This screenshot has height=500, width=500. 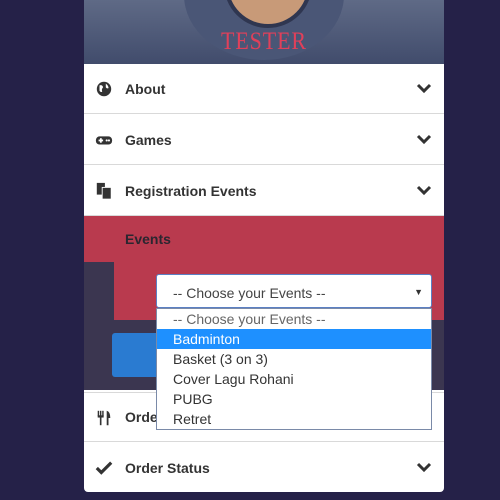 What do you see at coordinates (104, 89) in the screenshot?
I see `globe-icon` at bounding box center [104, 89].